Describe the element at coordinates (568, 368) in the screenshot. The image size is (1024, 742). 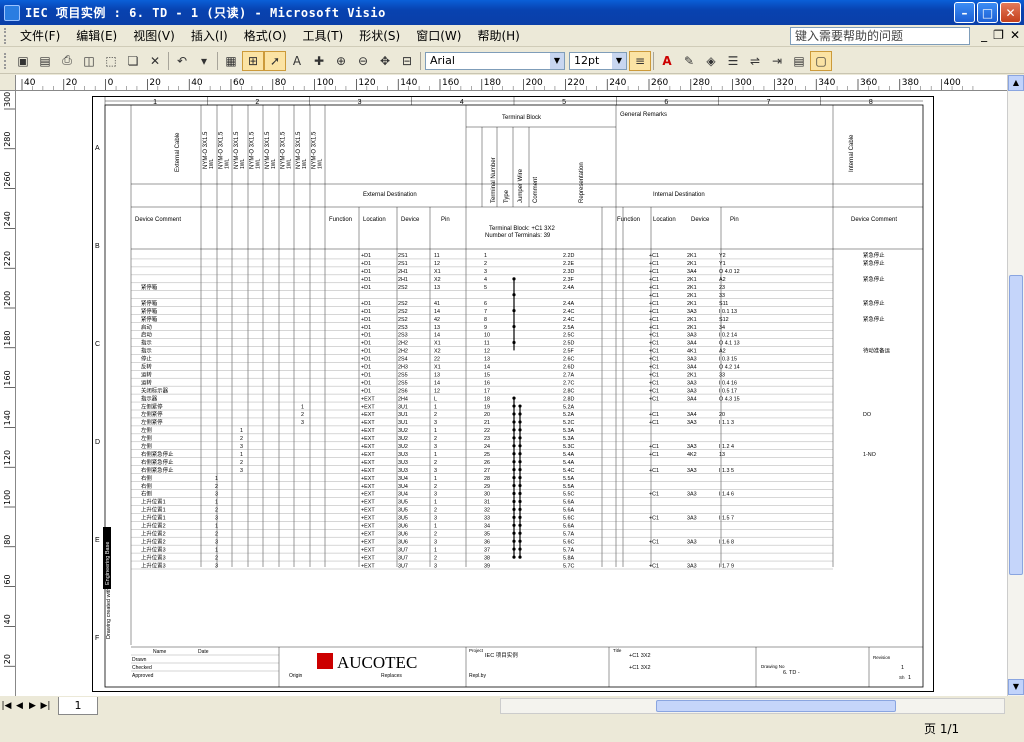
I see `table-cell: 2.6D` at that location.